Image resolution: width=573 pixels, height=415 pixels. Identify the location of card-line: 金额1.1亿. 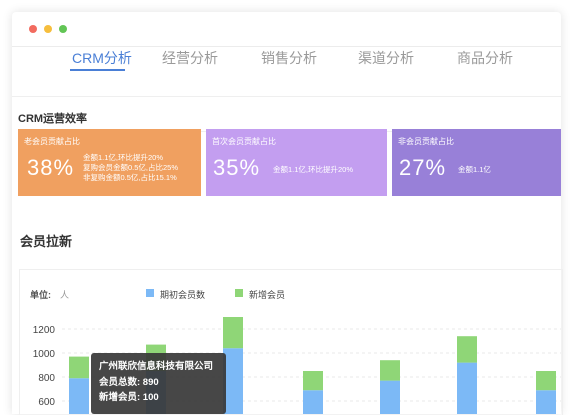
(474, 169).